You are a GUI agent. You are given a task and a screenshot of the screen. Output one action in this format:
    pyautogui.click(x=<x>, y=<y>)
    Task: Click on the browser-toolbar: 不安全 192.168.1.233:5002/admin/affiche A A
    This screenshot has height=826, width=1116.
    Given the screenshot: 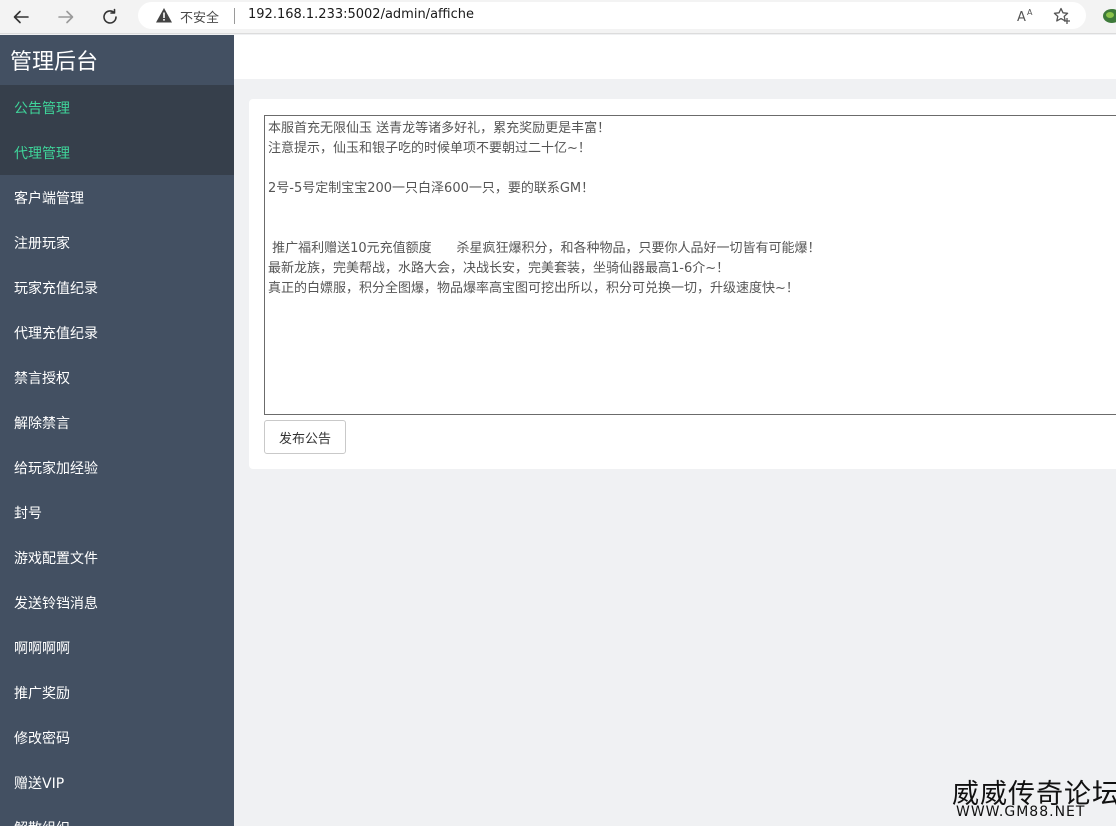 What is the action you would take?
    pyautogui.click(x=558, y=17)
    